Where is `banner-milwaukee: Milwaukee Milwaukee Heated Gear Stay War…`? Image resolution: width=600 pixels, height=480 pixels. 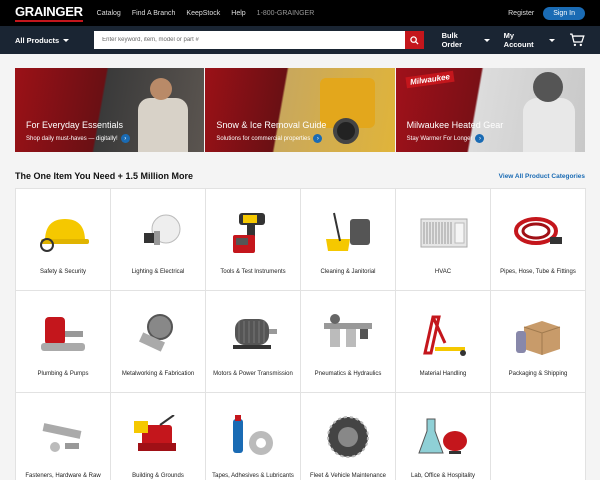
banner-milwaukee: Milwaukee Milwaukee Heated Gear Stay War… is located at coordinates (490, 110).